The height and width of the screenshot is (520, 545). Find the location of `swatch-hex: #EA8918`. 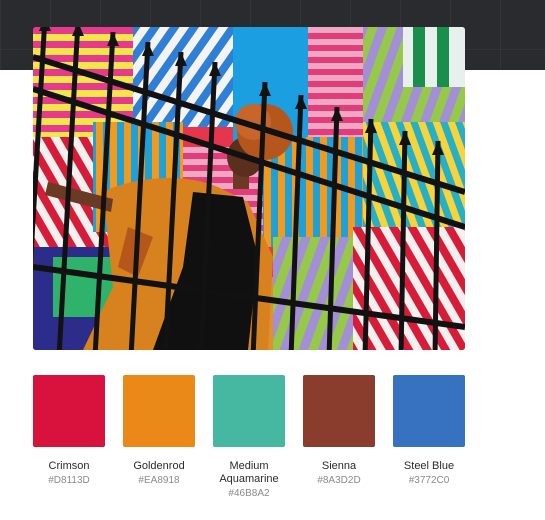

swatch-hex: #EA8918 is located at coordinates (159, 480).